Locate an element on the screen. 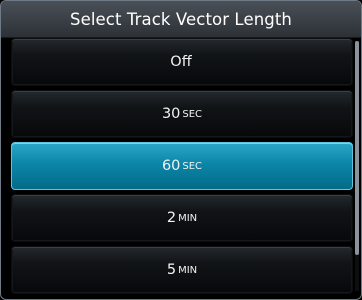 Image resolution: width=362 pixels, height=300 pixels. option-value: Off is located at coordinates (181, 62).